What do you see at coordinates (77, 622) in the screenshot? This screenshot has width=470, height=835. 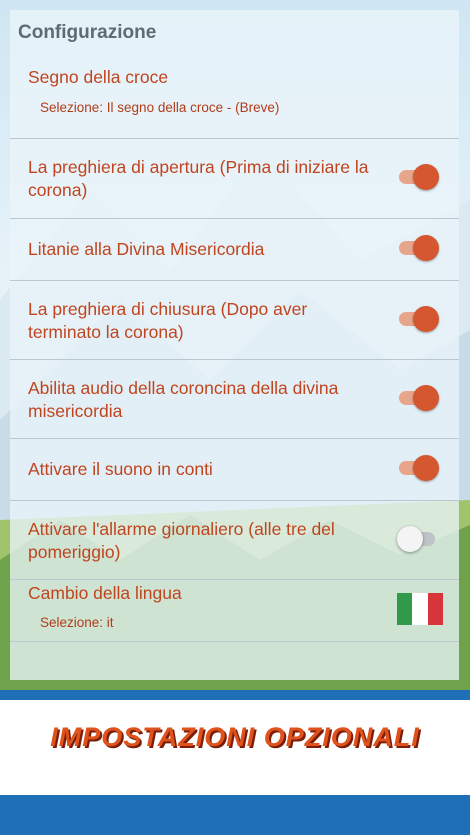 I see `language-selection: Selezione: it` at bounding box center [77, 622].